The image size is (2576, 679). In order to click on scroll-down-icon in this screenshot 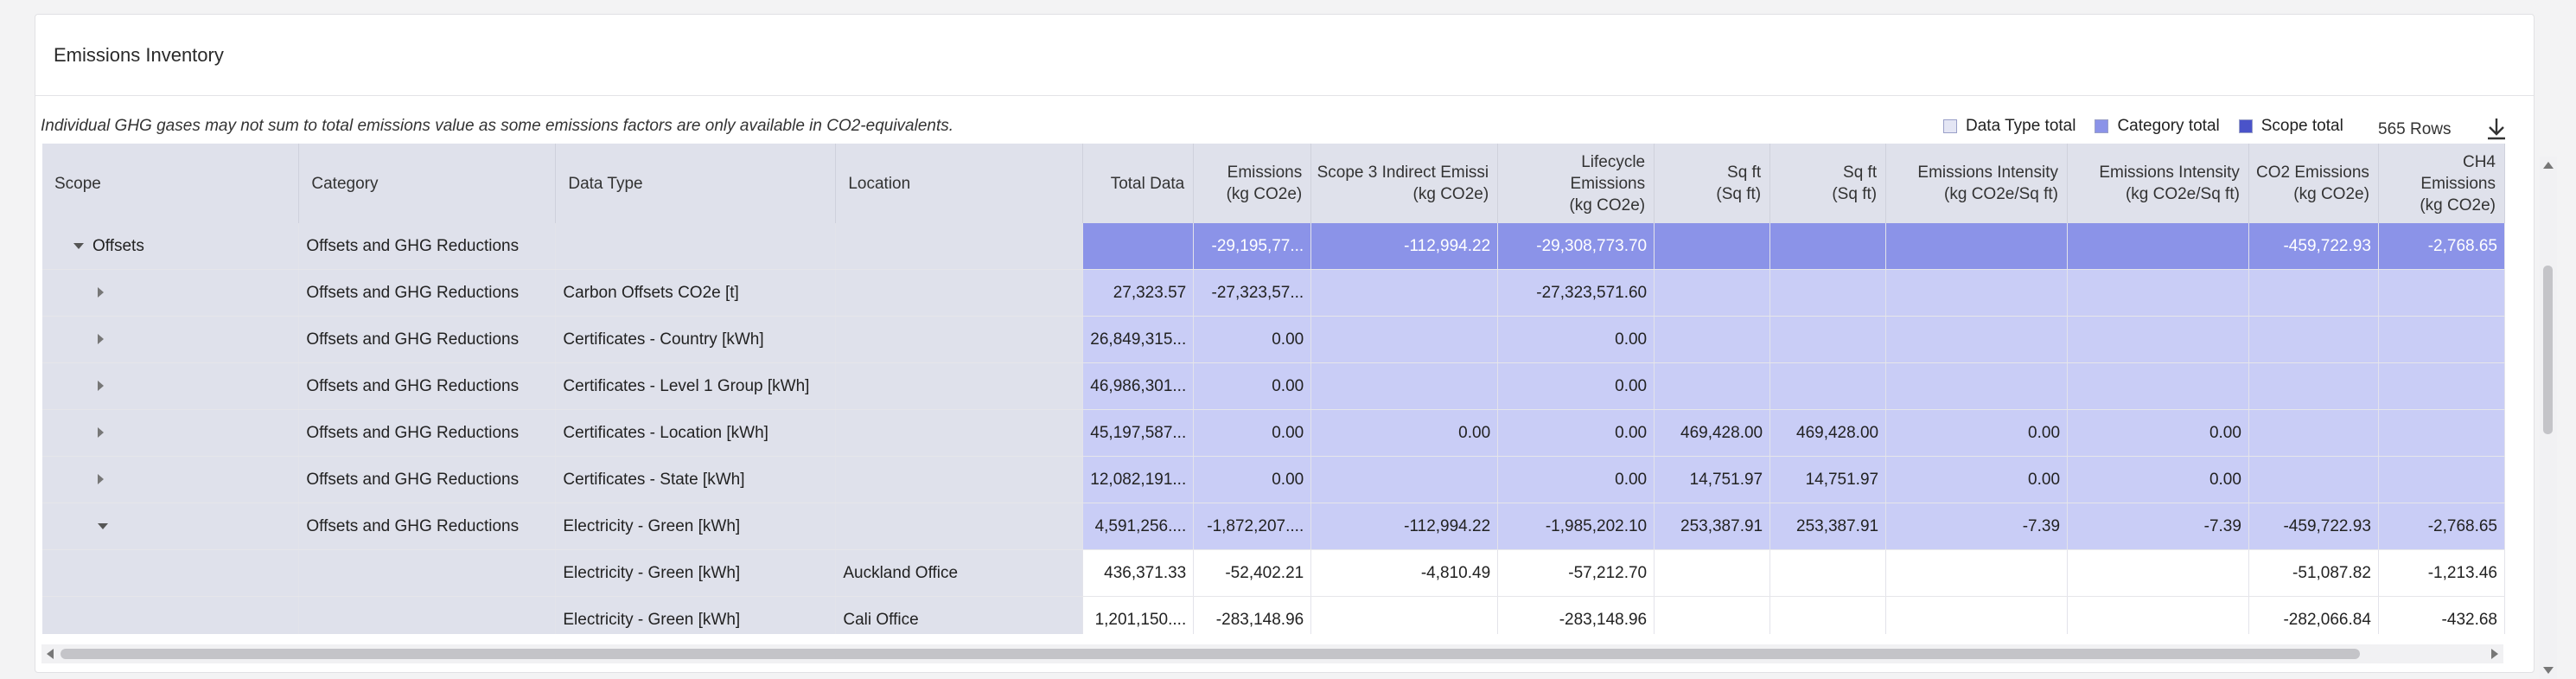, I will do `click(2548, 670)`.